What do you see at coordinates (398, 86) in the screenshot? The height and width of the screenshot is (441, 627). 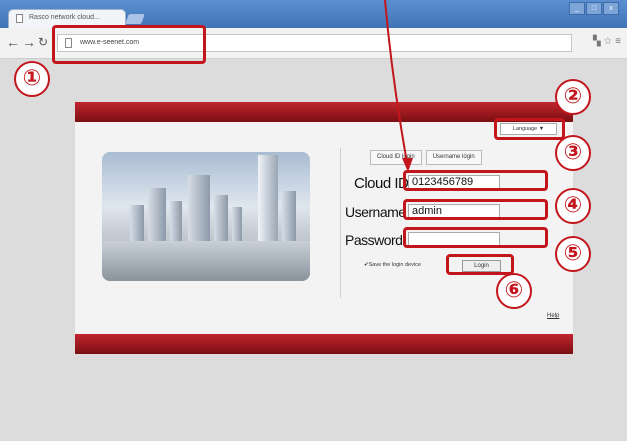 I see `annotation-arrow` at bounding box center [398, 86].